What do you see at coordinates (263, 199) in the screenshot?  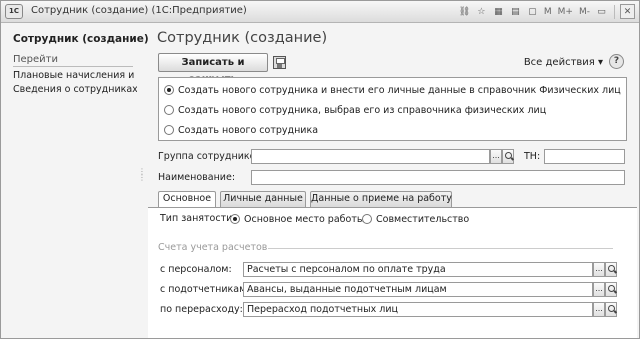 I see `tab-personal-data: Личные данные` at bounding box center [263, 199].